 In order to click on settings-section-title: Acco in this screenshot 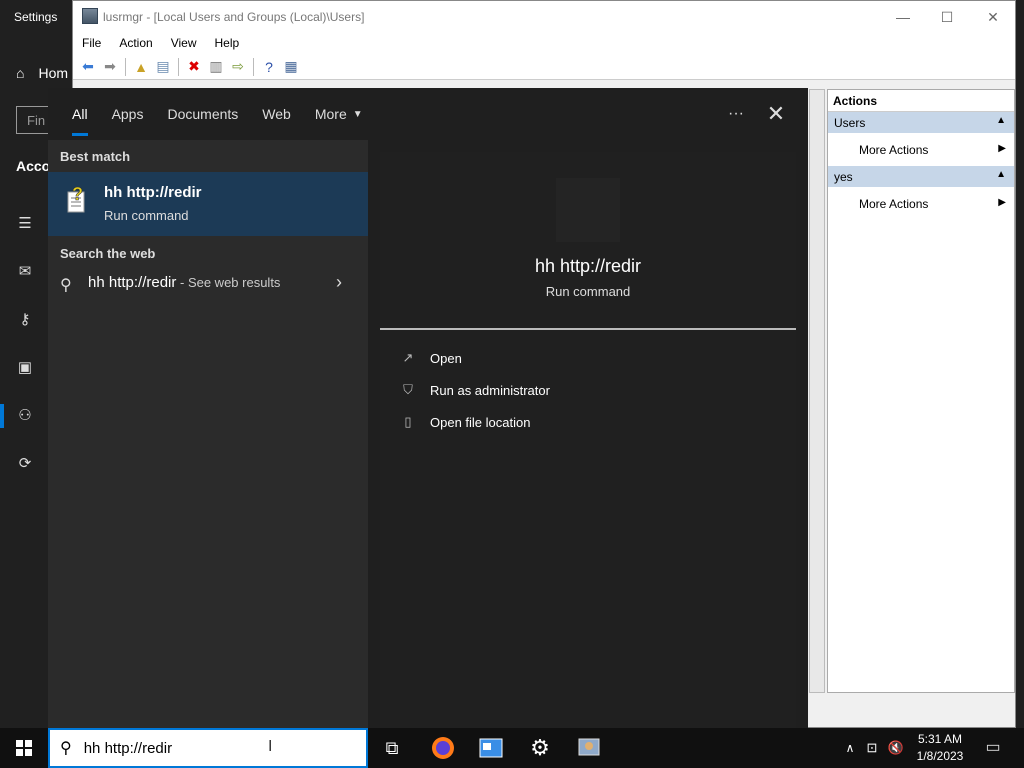, I will do `click(33, 166)`.